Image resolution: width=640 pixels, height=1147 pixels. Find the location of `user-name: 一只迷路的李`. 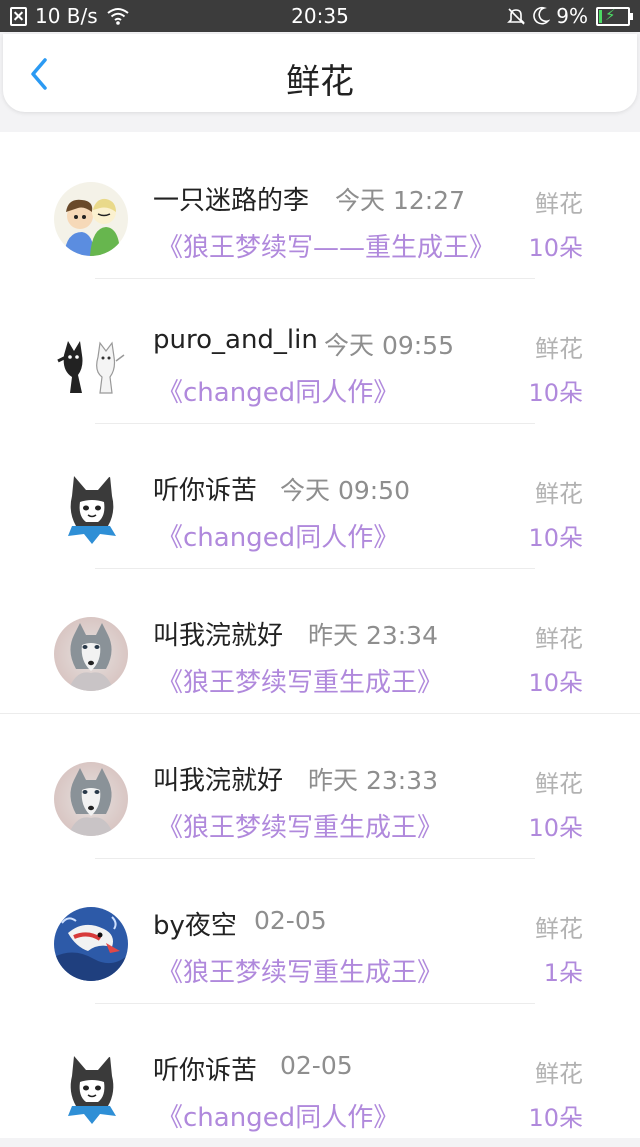

user-name: 一只迷路的李 is located at coordinates (231, 198).